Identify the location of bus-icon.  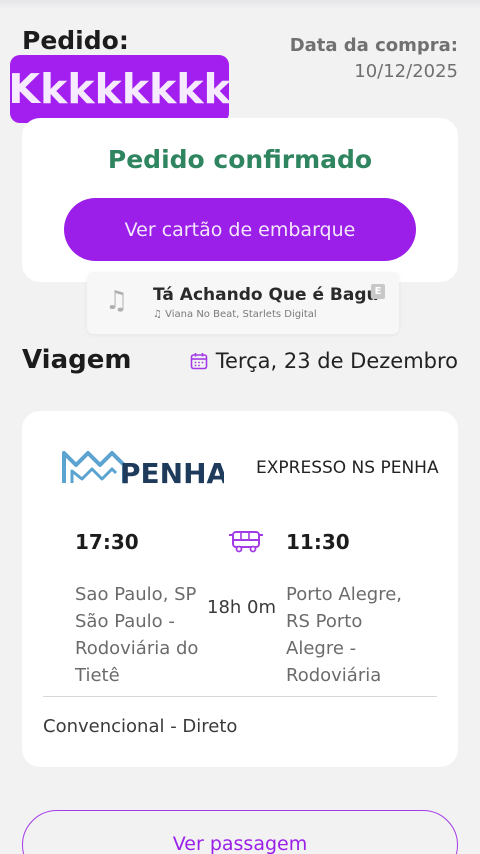
(246, 542).